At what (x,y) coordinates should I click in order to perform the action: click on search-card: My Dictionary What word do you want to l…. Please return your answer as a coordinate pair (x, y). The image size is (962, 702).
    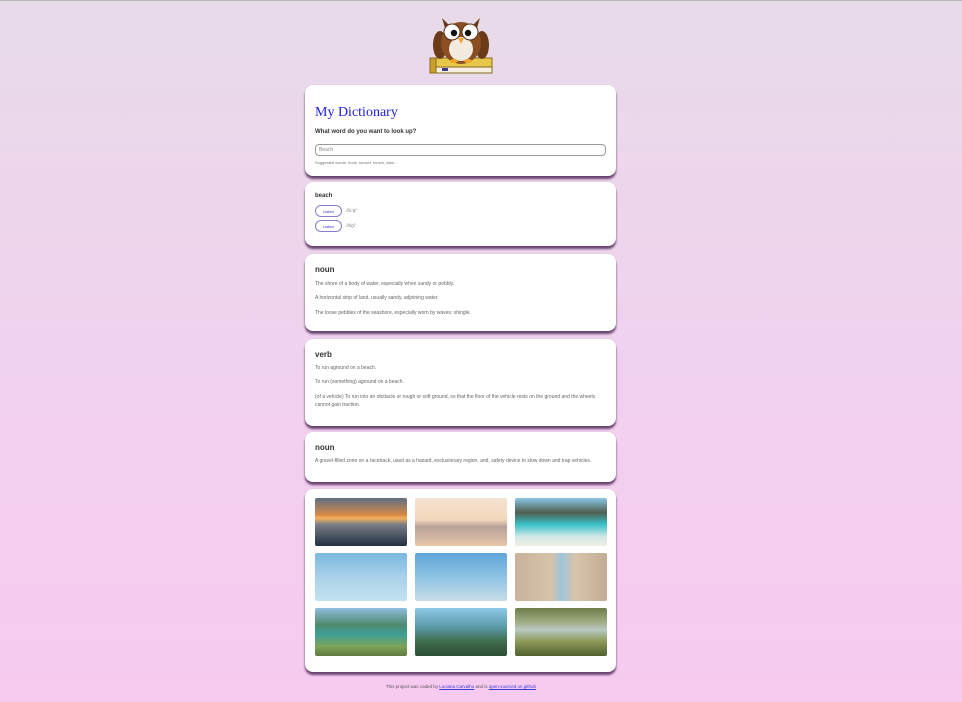
    Looking at the image, I should click on (460, 130).